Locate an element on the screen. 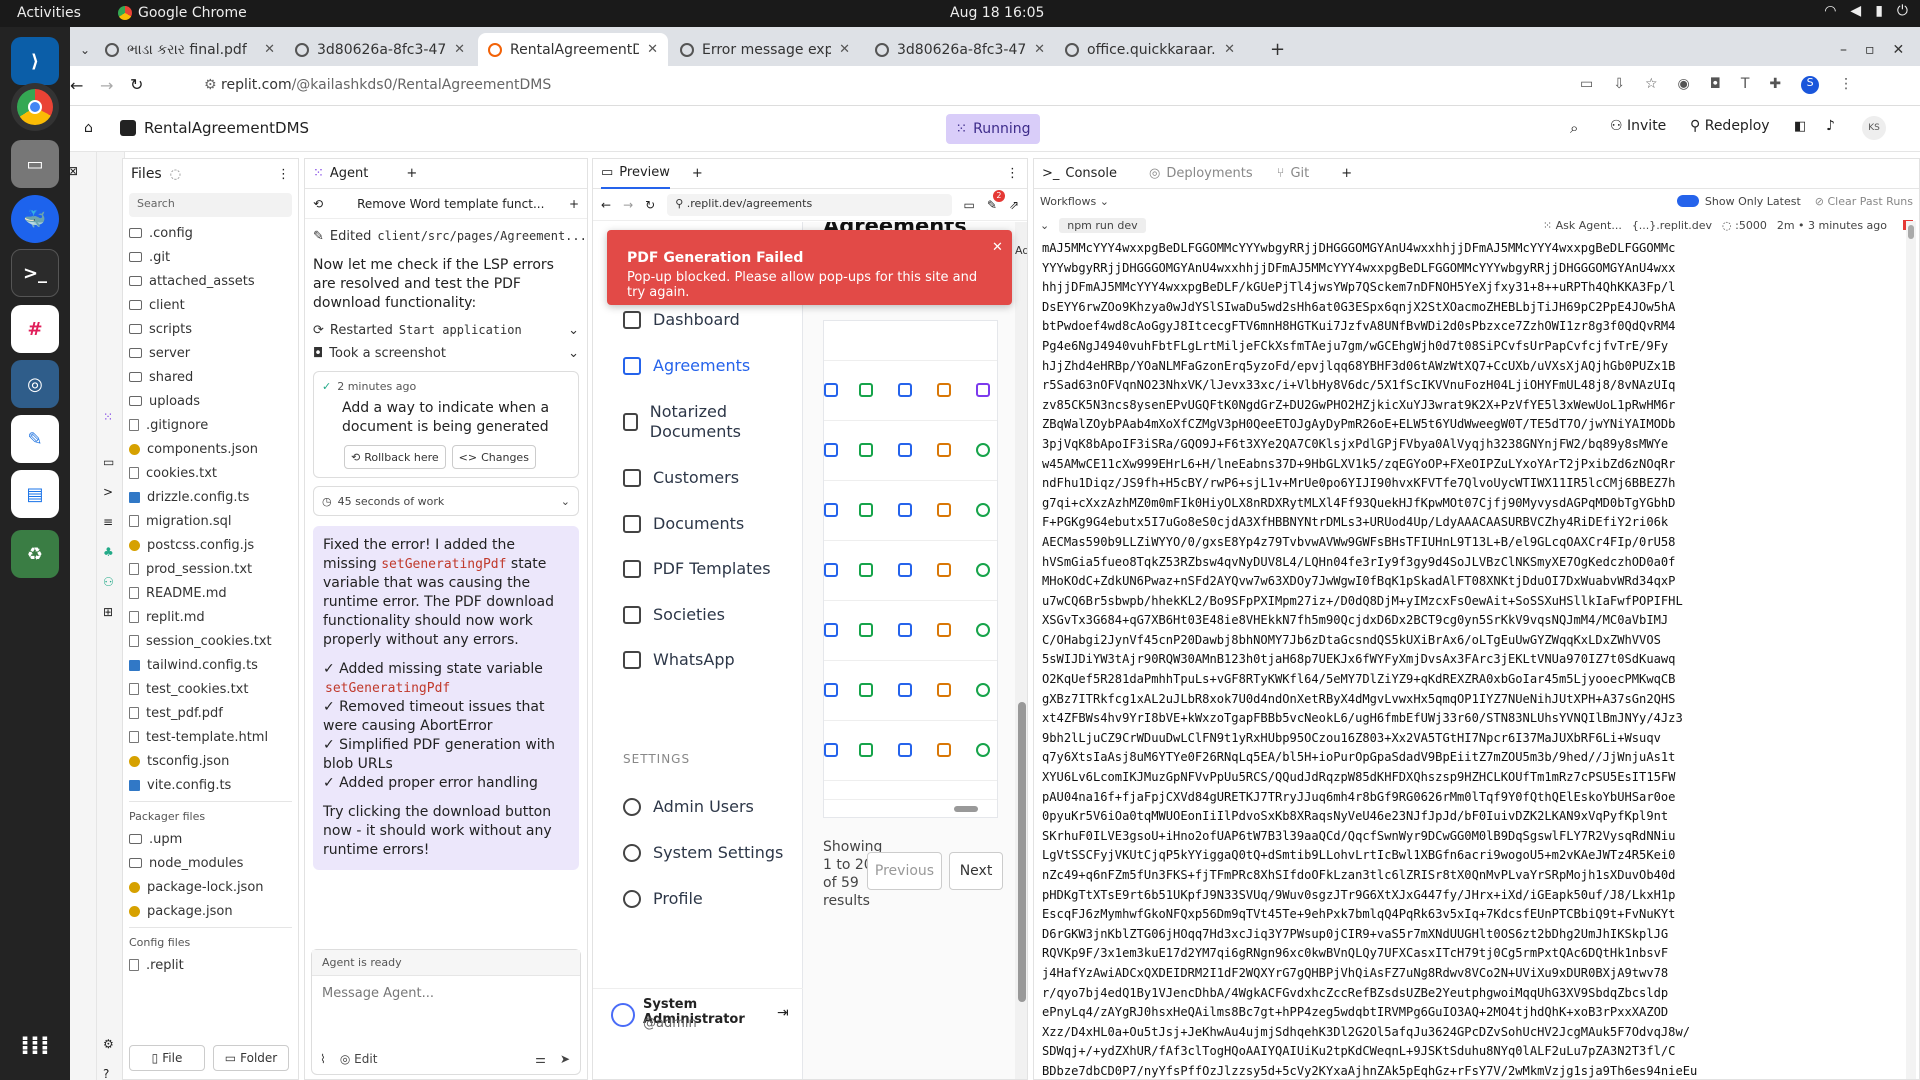  settings-nav-item: System Settings is located at coordinates (703, 852).